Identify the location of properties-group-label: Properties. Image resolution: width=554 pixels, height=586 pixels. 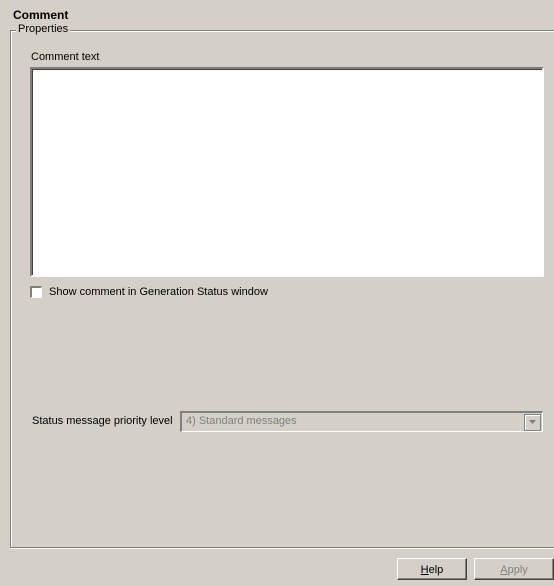
(43, 29).